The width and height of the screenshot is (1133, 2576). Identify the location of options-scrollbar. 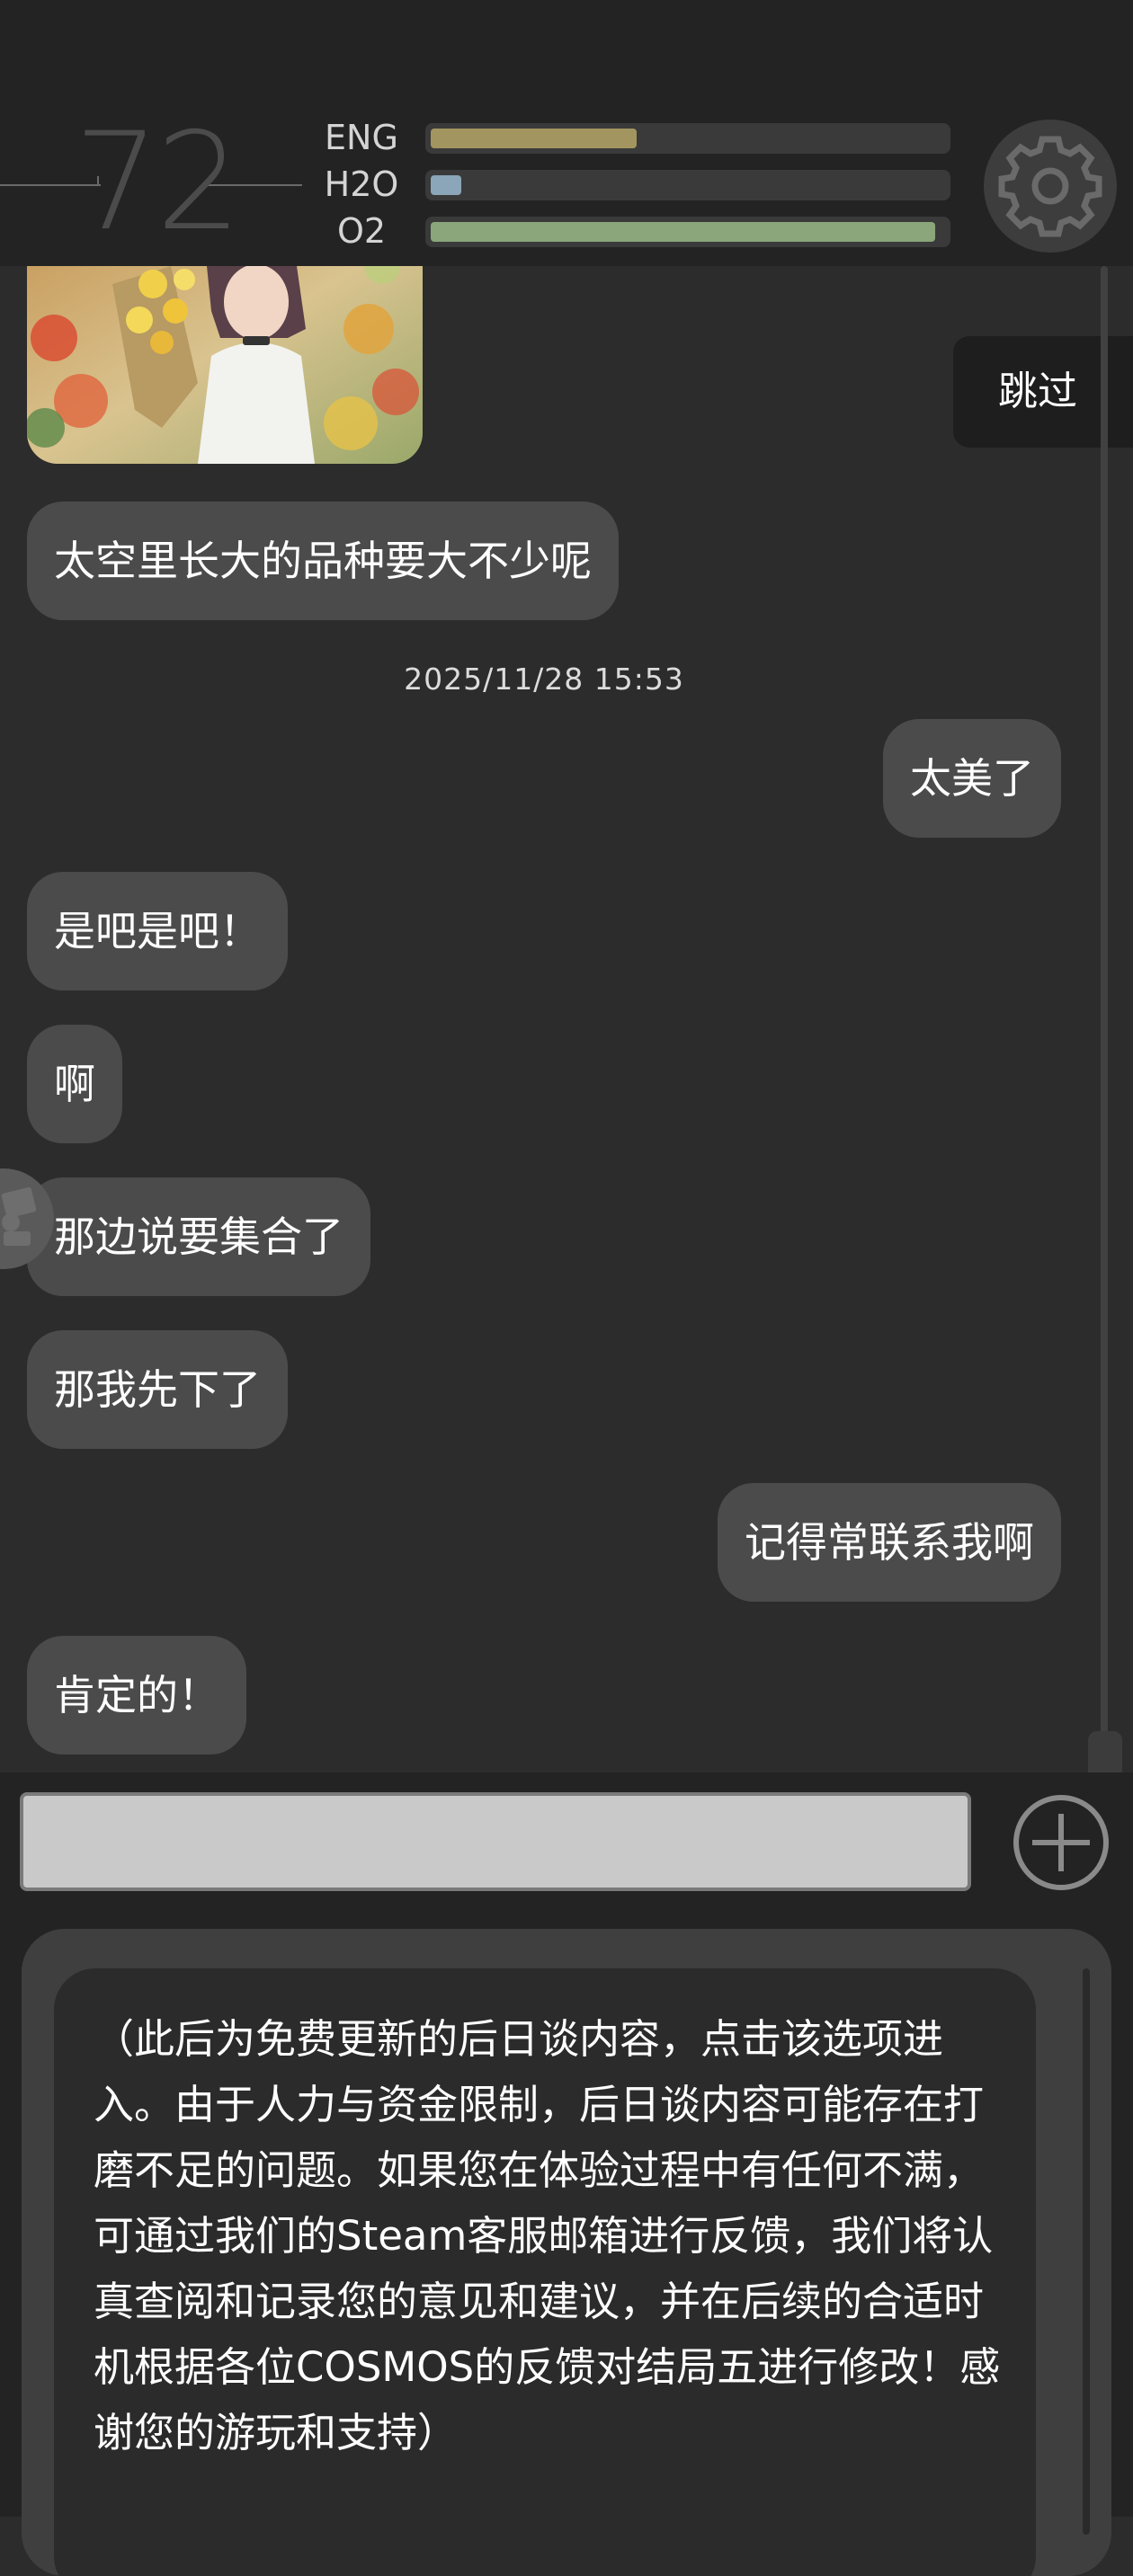
(1086, 2251).